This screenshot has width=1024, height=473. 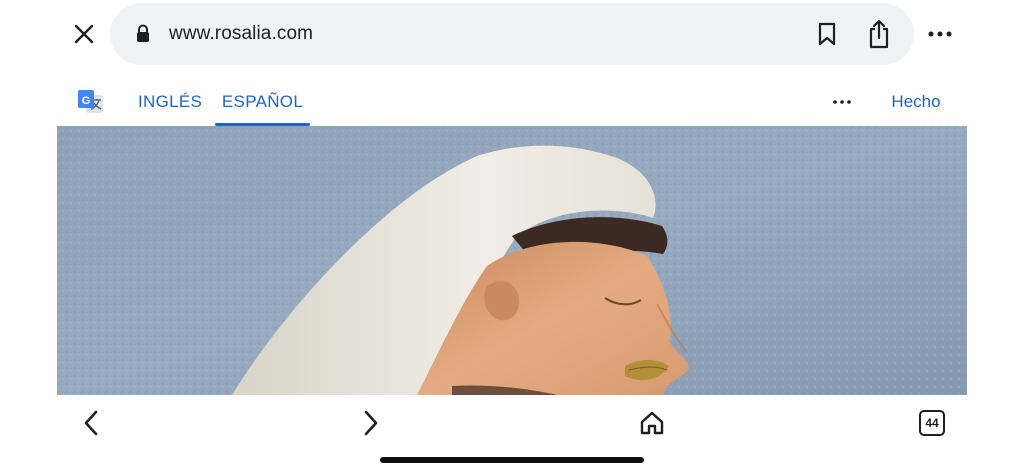 I want to click on address-toolbar: www.rosalia.com, so click(x=512, y=35).